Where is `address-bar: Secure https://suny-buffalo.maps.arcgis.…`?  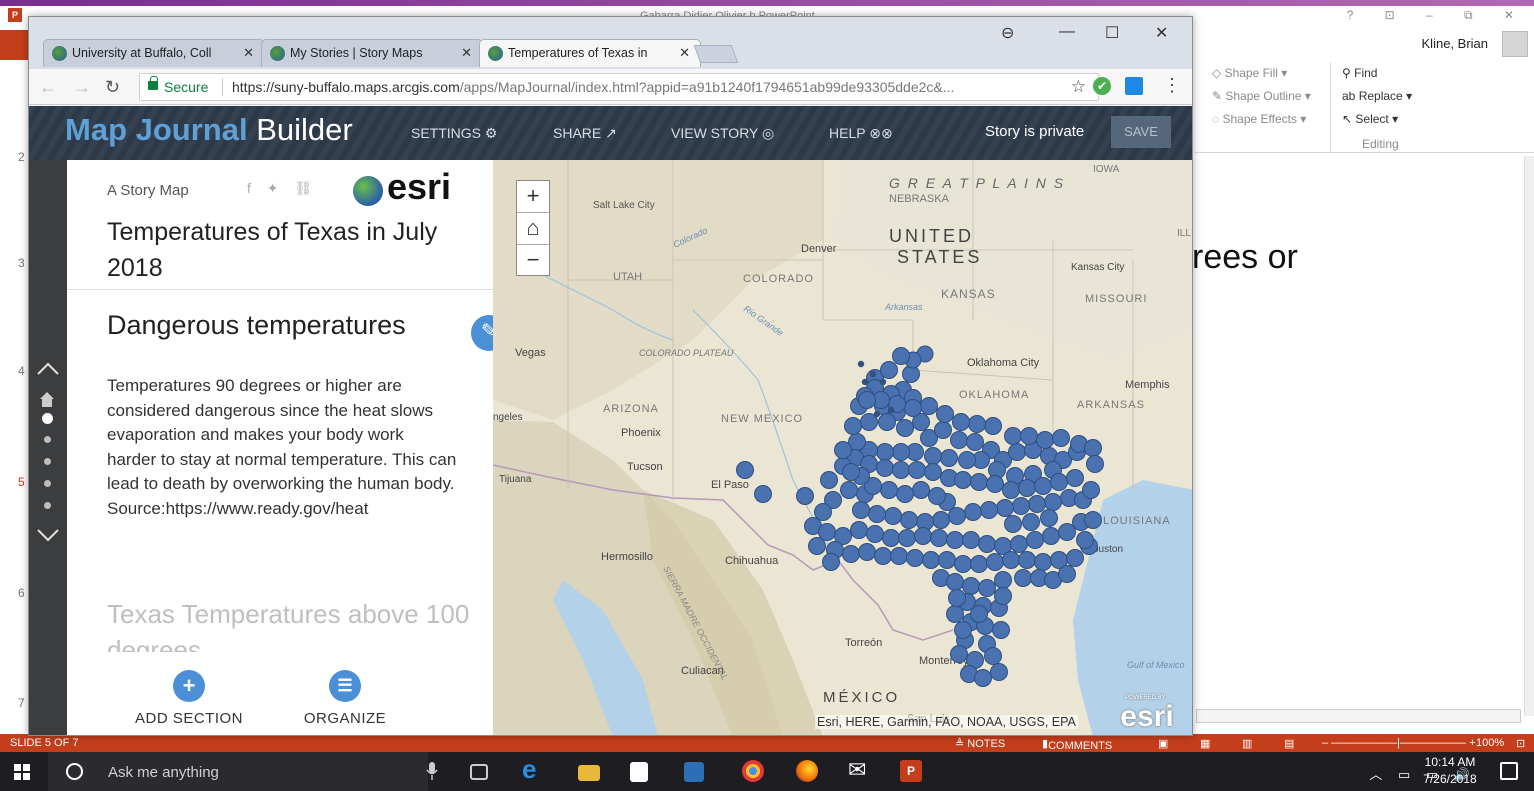 address-bar: Secure https://suny-buffalo.maps.arcgis.… is located at coordinates (619, 87).